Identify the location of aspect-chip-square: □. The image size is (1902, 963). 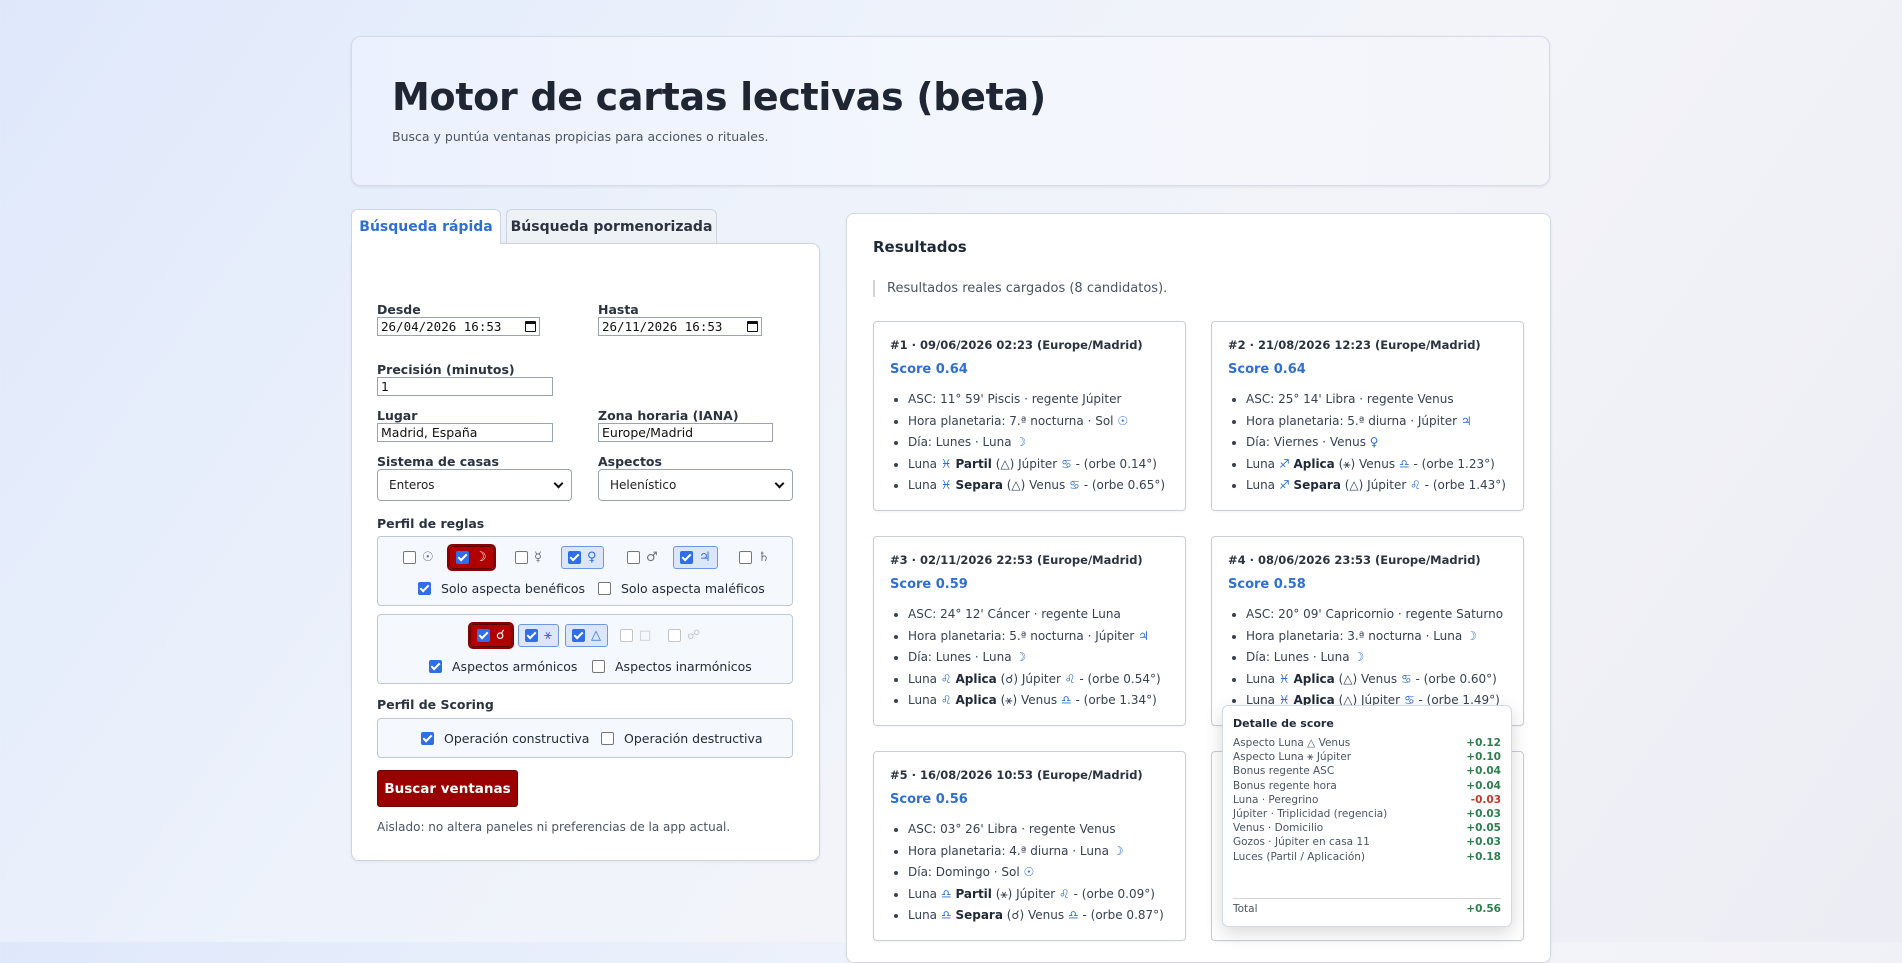
(635, 635).